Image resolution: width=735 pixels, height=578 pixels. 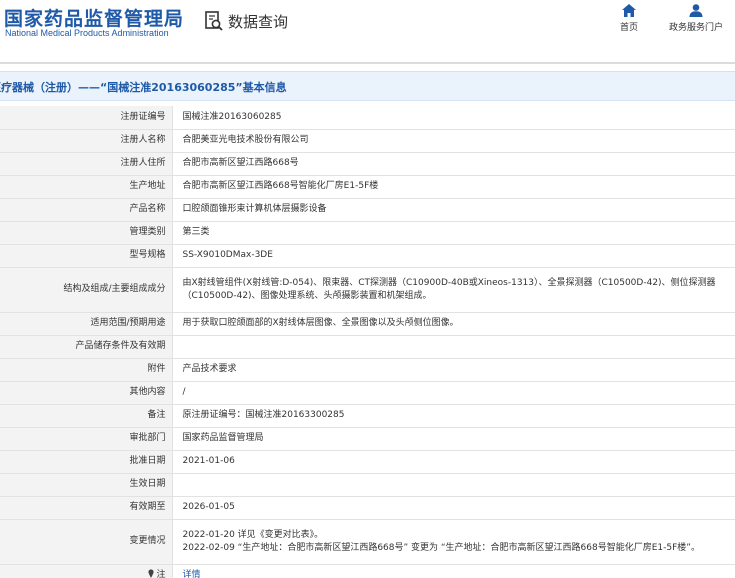 I want to click on field-label-text: 适用范围/预期用途, so click(x=128, y=323).